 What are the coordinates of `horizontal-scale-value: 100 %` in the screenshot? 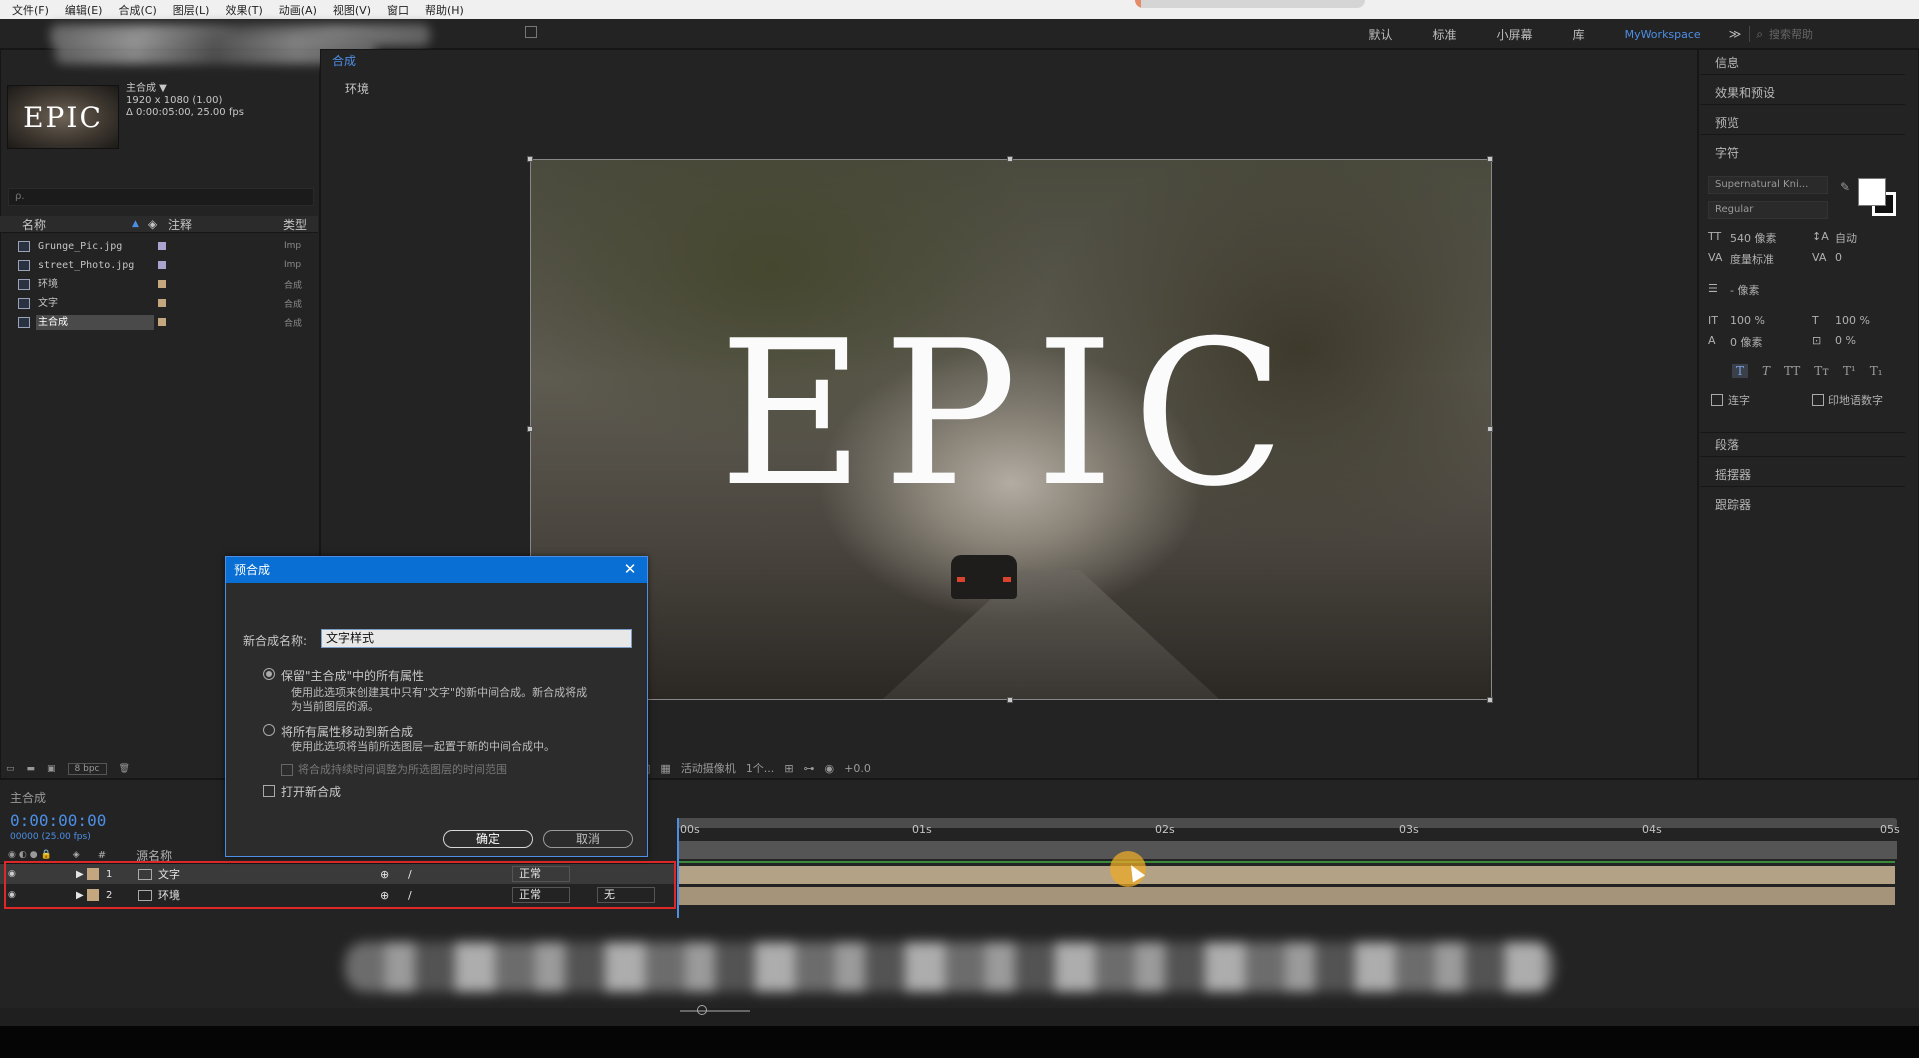 It's located at (1852, 320).